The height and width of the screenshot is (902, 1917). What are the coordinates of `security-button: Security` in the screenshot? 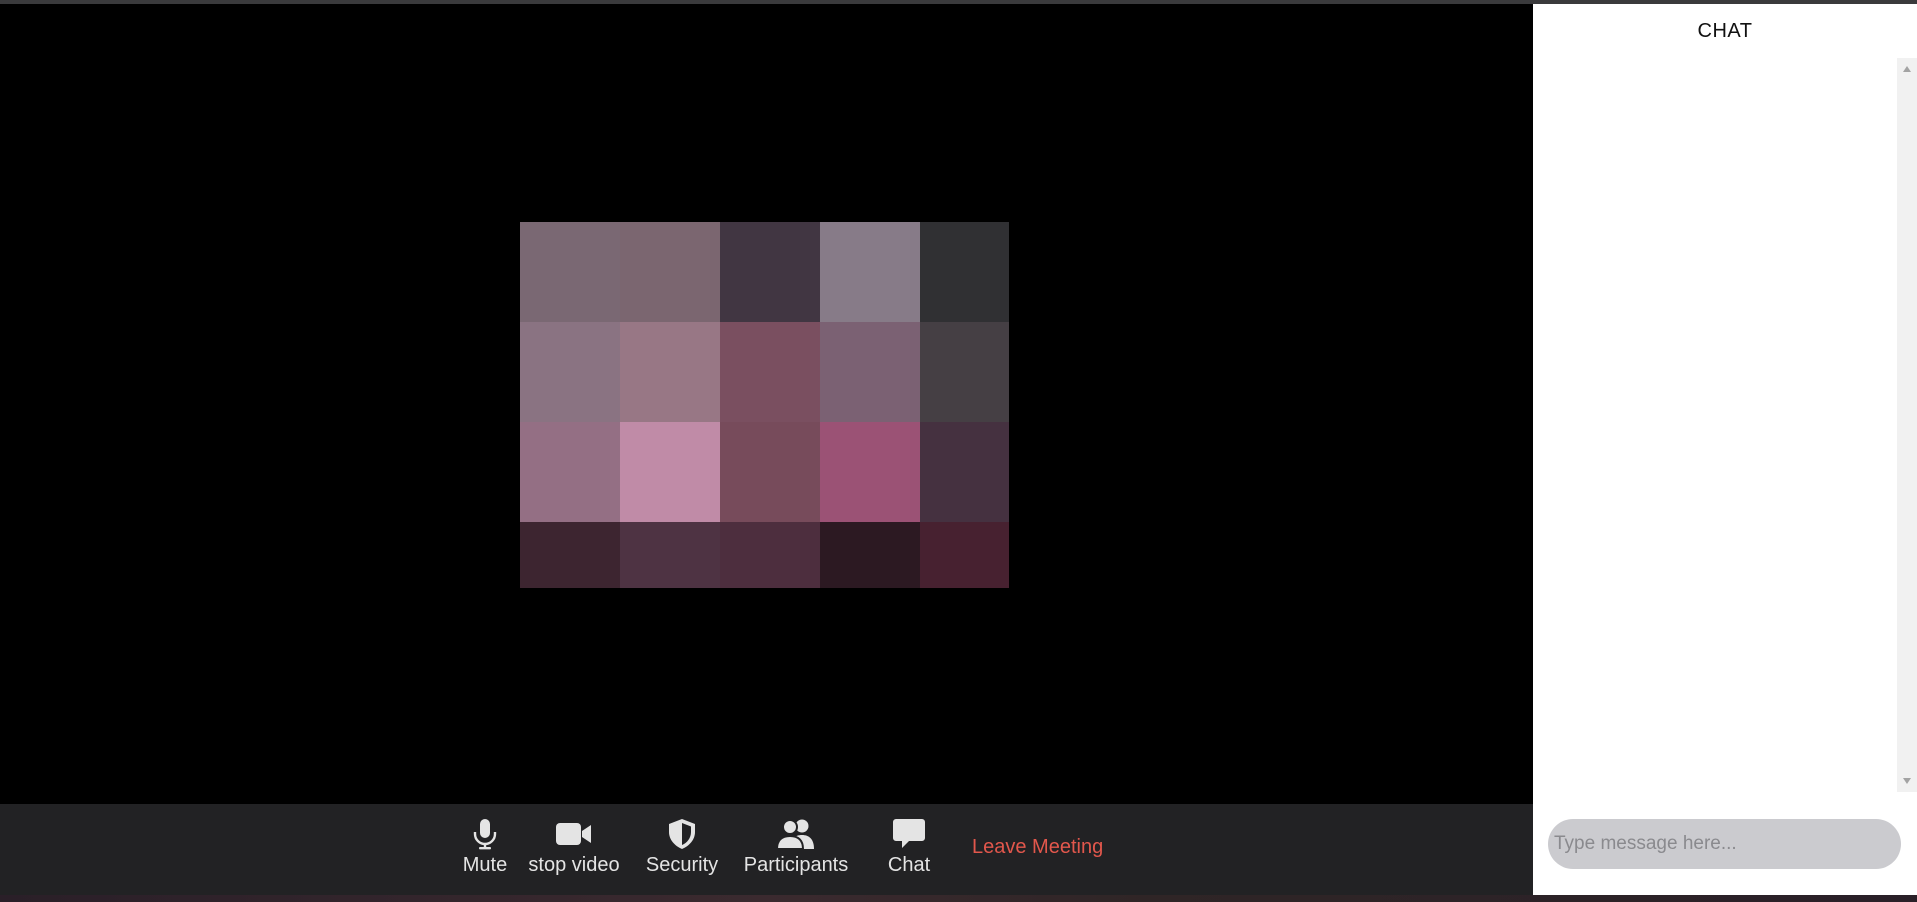 It's located at (682, 851).